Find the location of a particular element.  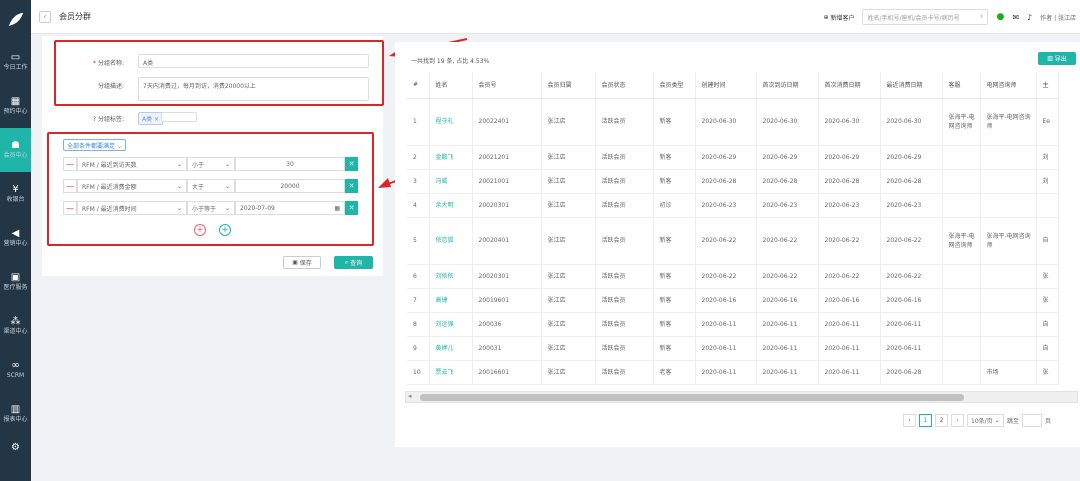

member-name-link: 冯威 is located at coordinates (451, 181).